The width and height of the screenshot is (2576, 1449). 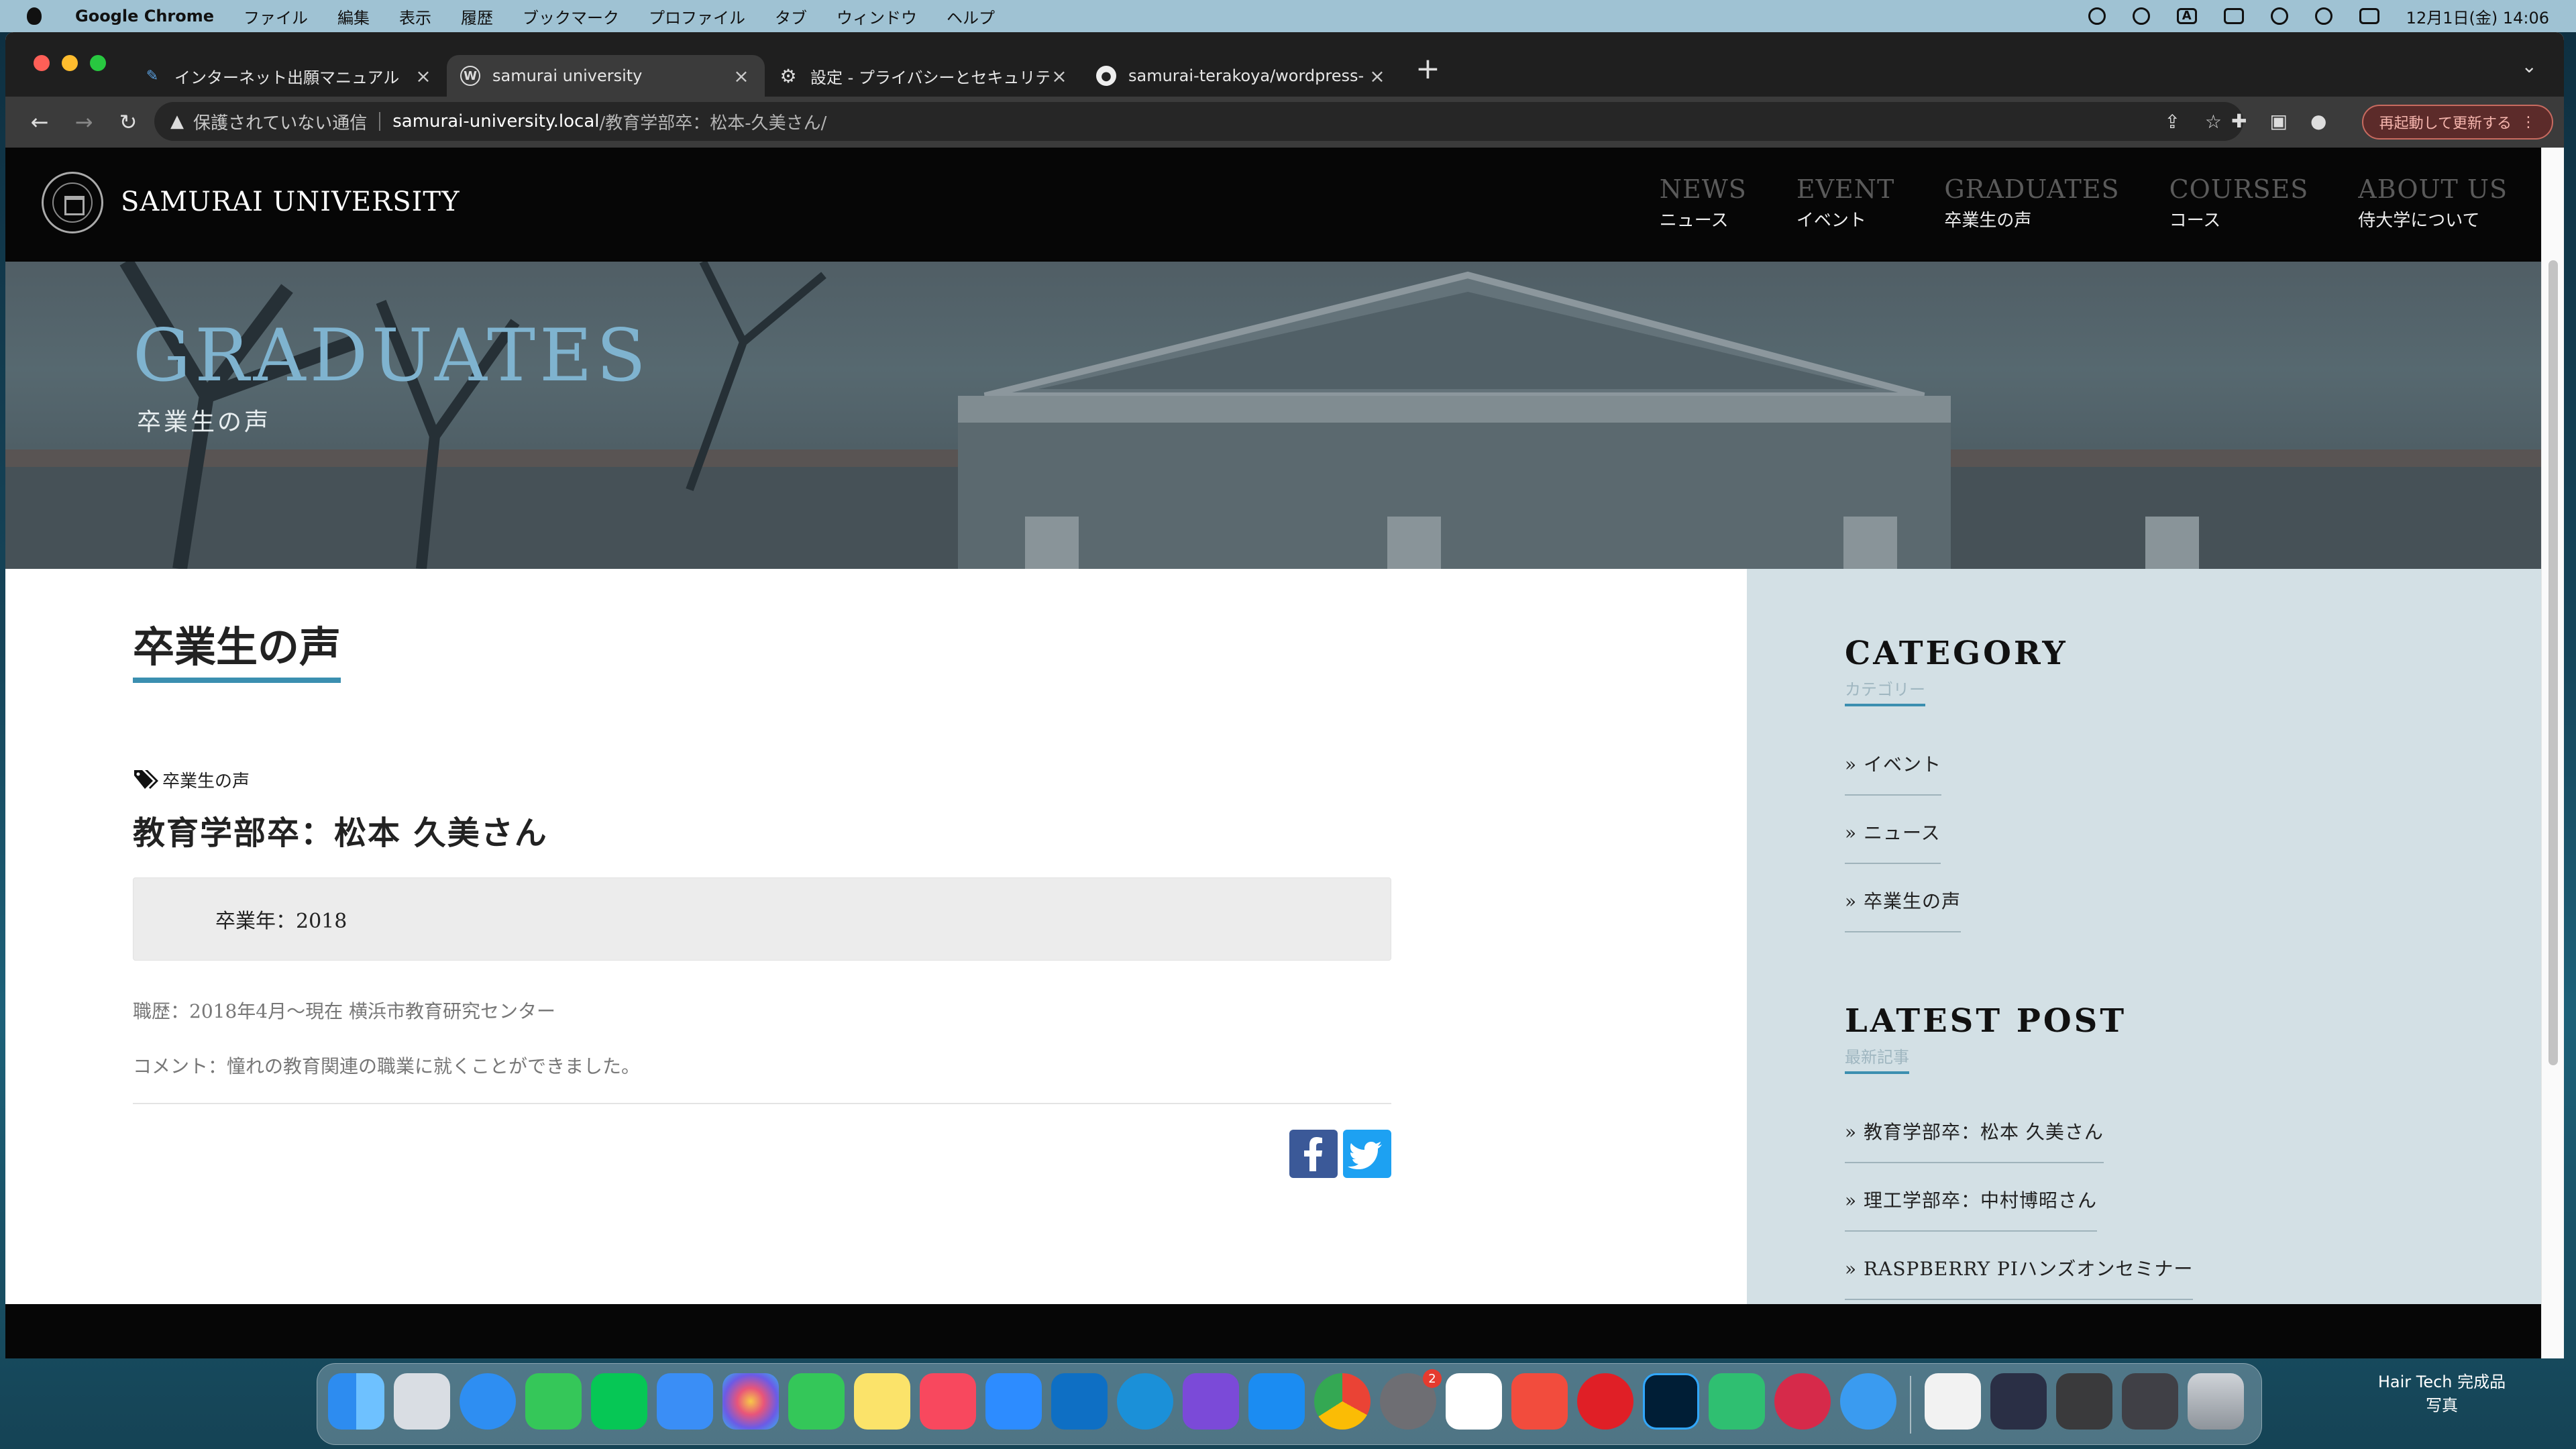 I want to click on finder-icon, so click(x=356, y=1401).